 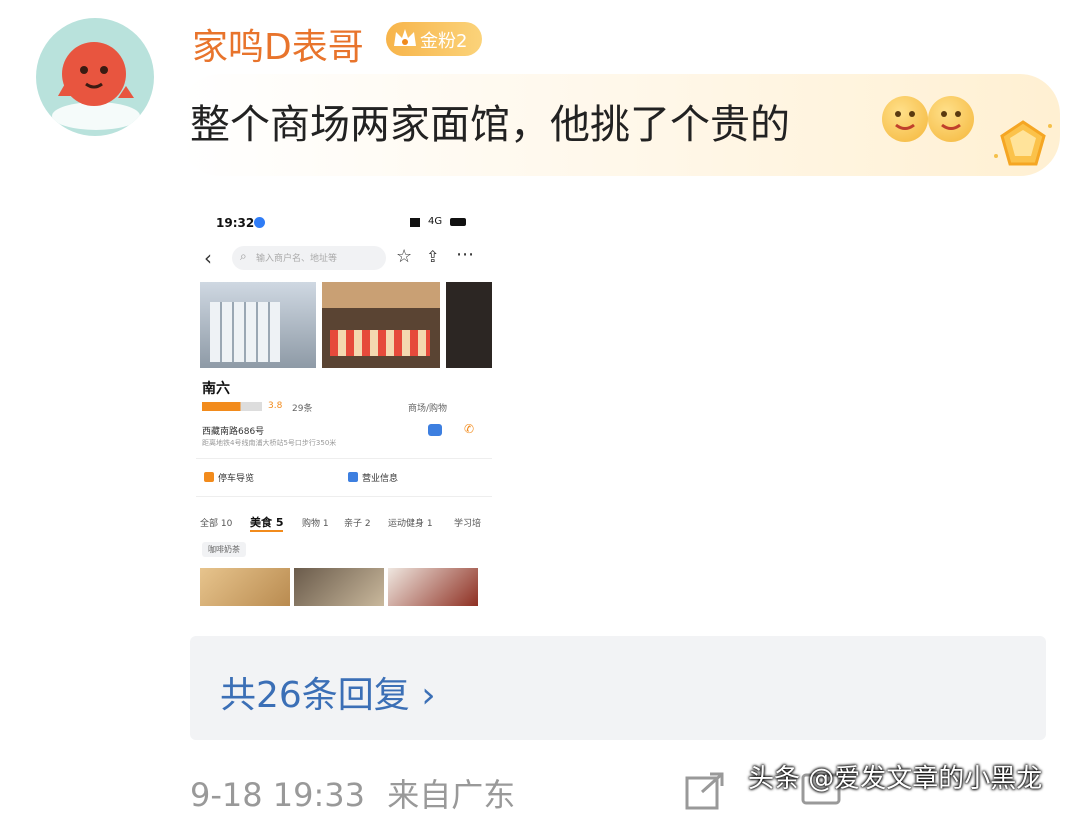 What do you see at coordinates (269, 443) in the screenshot?
I see `venue-address-detail: 距离地铁4号线南浦大桥站5号口步行350米` at bounding box center [269, 443].